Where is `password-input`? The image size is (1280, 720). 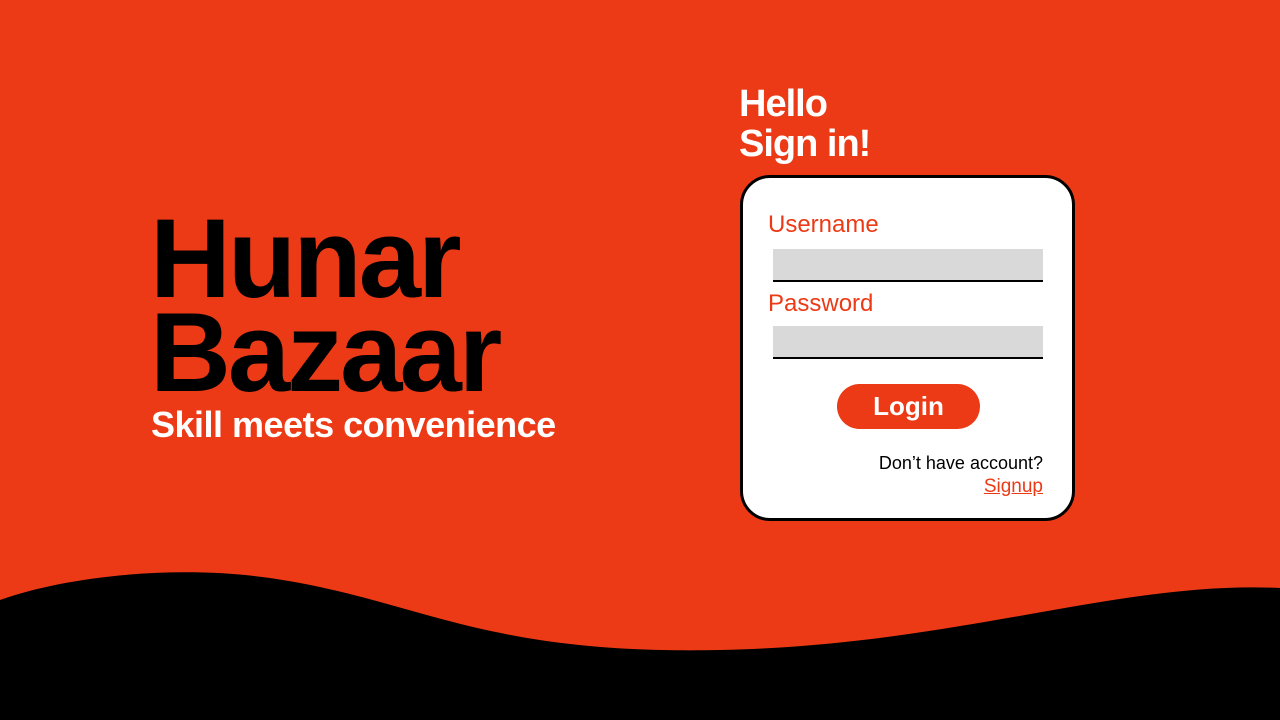
password-input is located at coordinates (908, 342).